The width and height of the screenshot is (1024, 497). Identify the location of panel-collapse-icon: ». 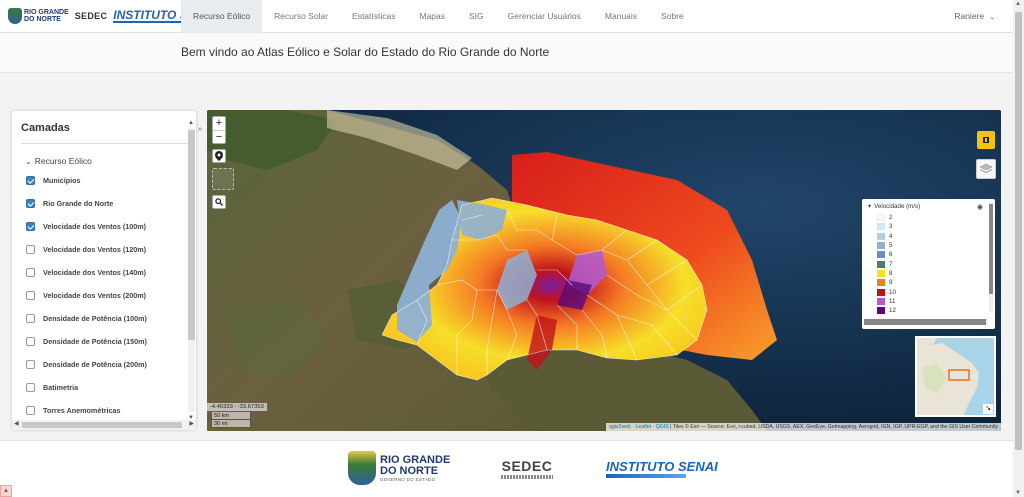
(200, 129).